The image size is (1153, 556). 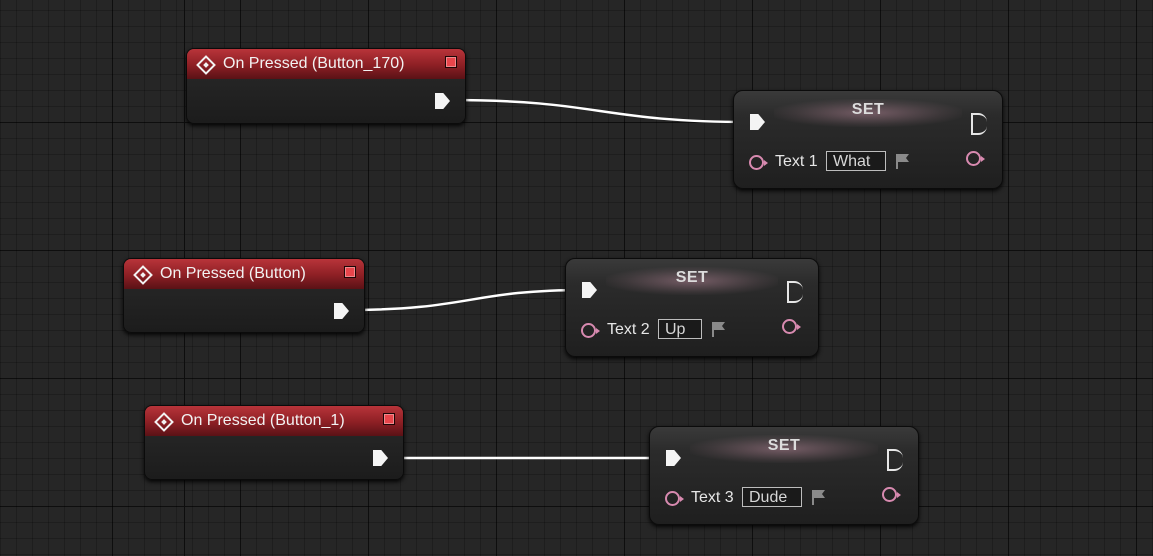 I want to click on event-node-button: On Pressed (Button), so click(x=244, y=295).